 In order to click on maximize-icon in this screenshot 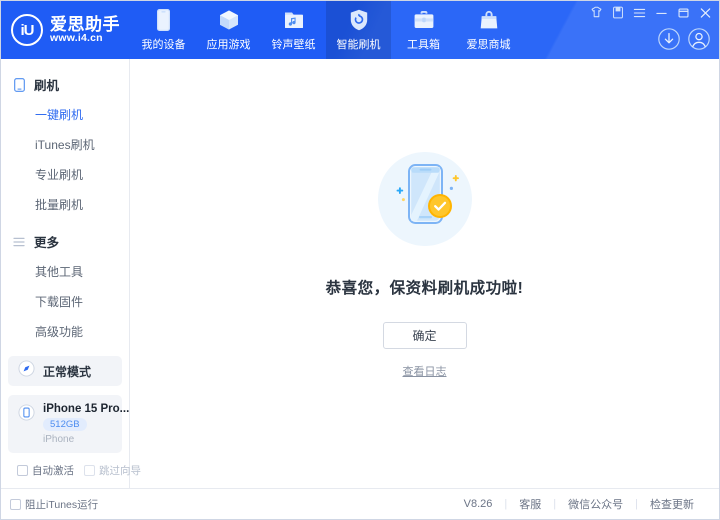, I will do `click(683, 13)`.